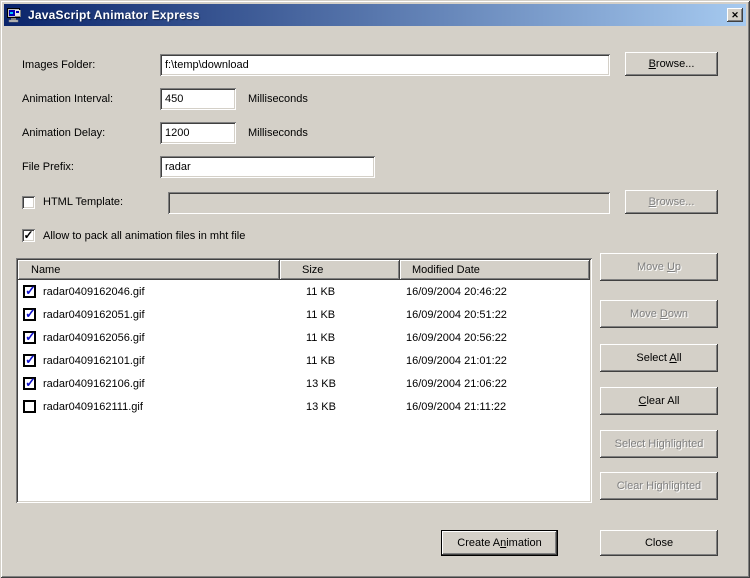  Describe the element at coordinates (659, 543) in the screenshot. I see `close-button: Close` at that location.